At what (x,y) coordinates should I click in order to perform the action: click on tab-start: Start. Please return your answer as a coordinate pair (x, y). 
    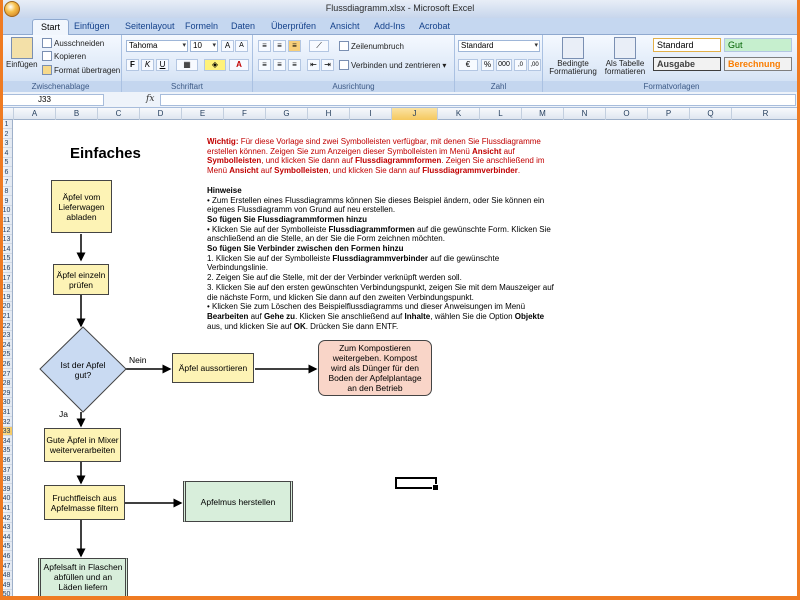
    Looking at the image, I should click on (51, 27).